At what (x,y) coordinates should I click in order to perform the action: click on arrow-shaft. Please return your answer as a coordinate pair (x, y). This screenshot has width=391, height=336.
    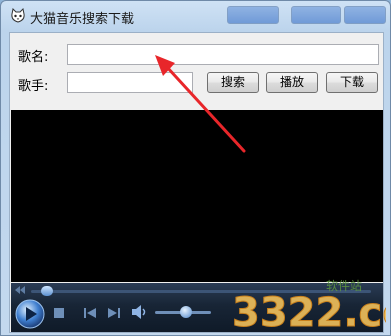
    Looking at the image, I should click on (205, 108).